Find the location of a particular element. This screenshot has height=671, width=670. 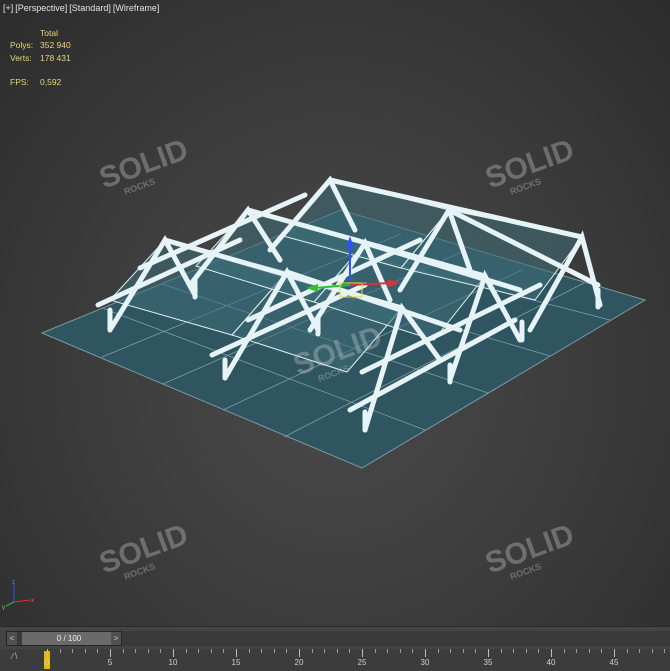

filter-keys-icon: ⁄∖ is located at coordinates (15, 656).